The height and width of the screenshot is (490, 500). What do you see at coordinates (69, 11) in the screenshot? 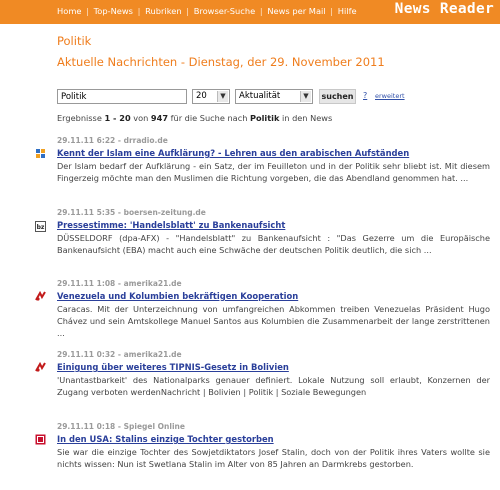
I see `nav-home: Home` at bounding box center [69, 11].